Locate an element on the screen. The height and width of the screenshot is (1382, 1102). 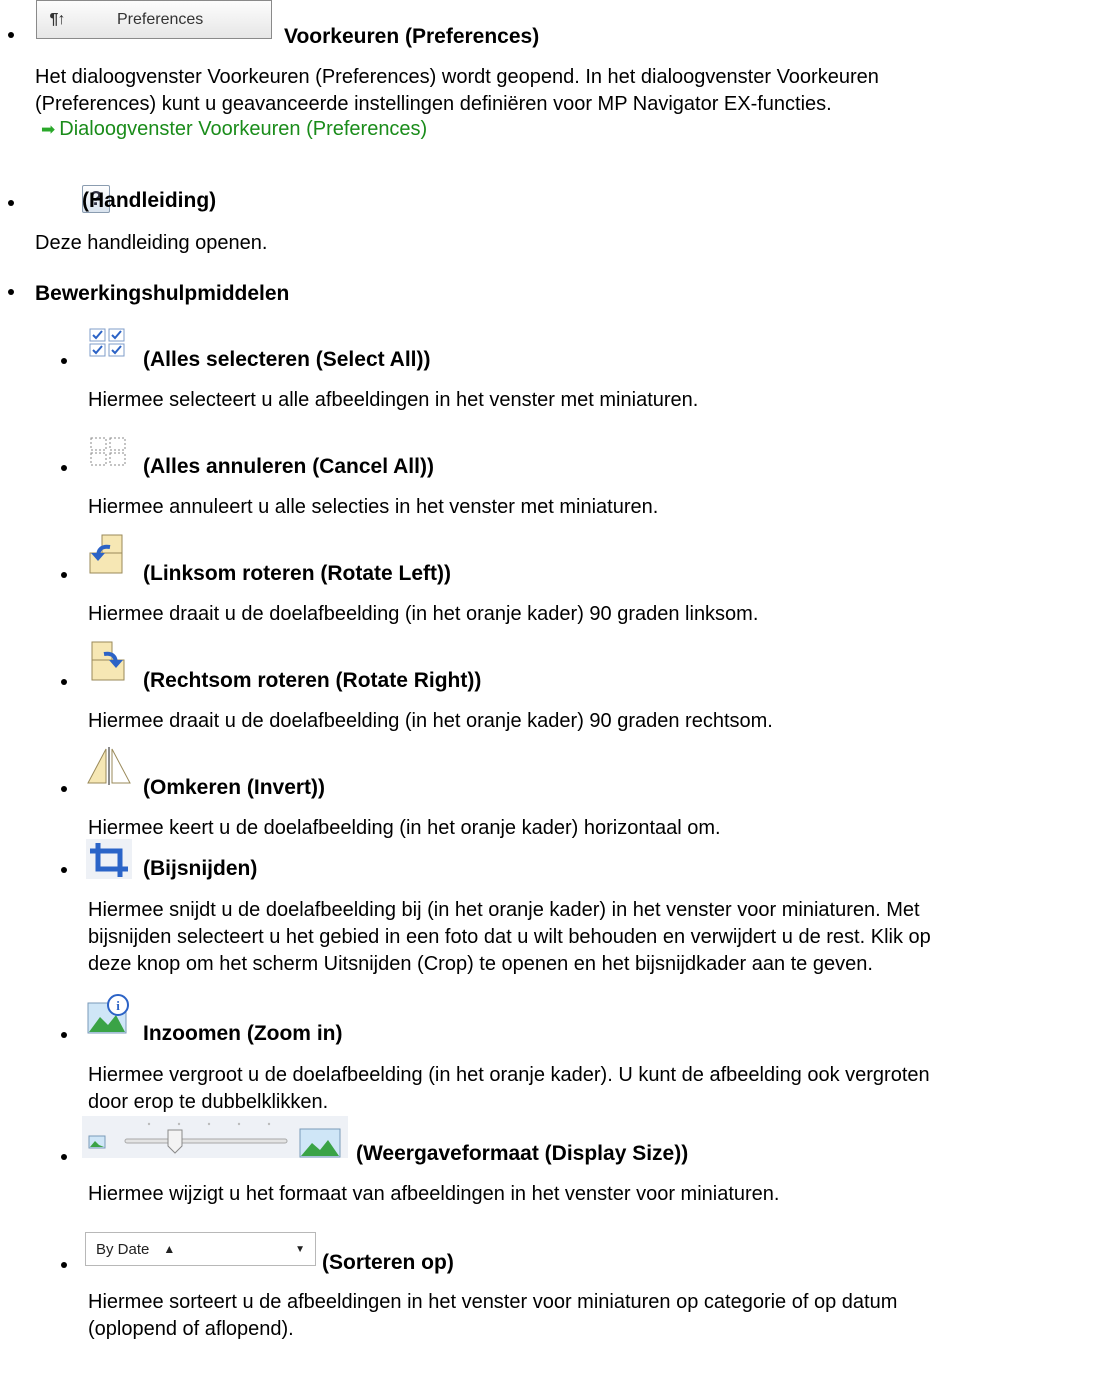
crop-icon is located at coordinates (109, 859).